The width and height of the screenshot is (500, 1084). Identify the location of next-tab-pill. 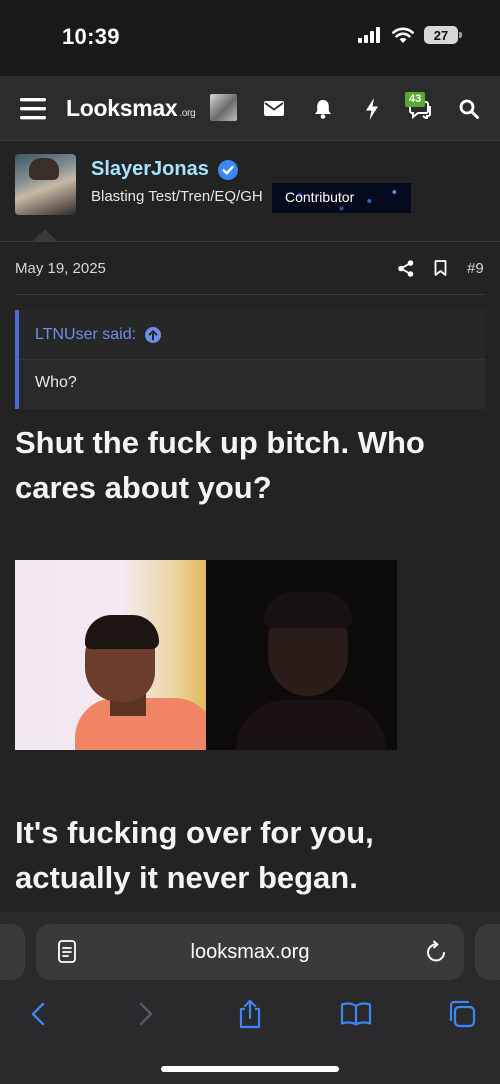
(487, 952).